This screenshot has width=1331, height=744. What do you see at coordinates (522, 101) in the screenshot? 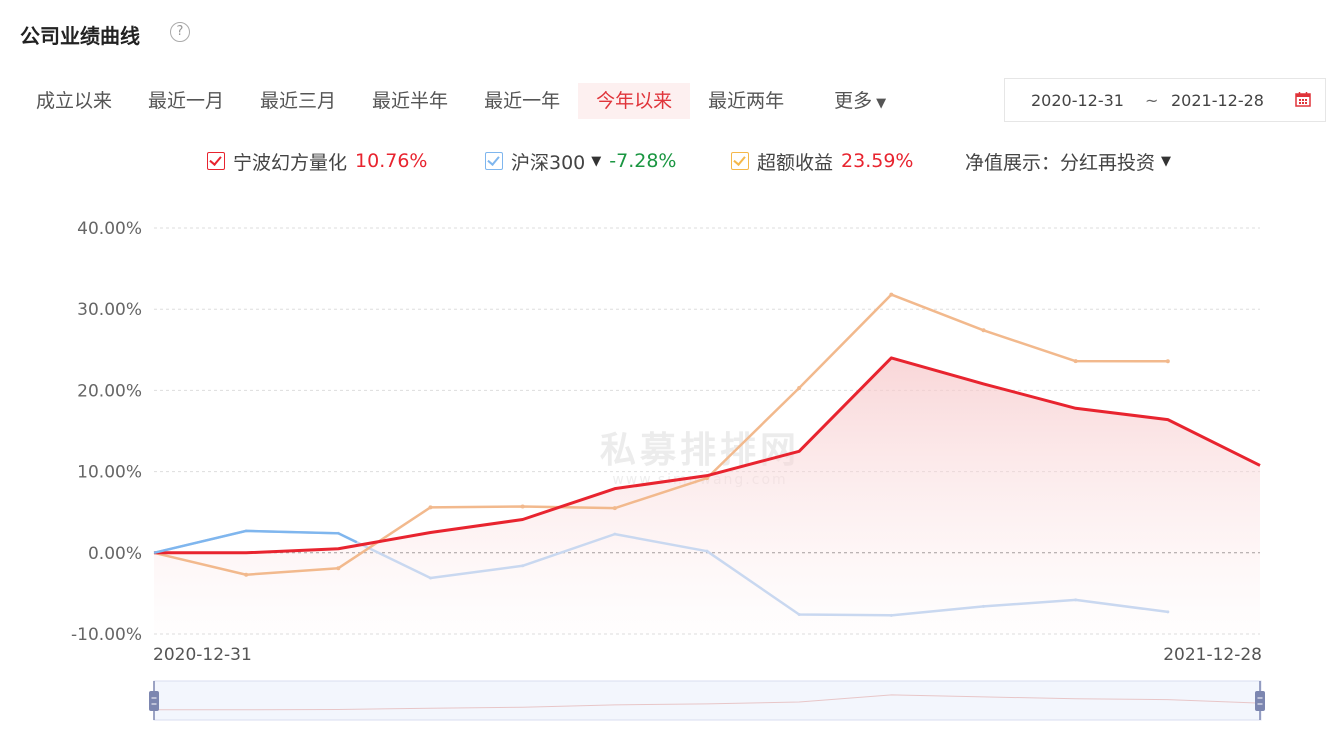
I see `tab-last-year: 最近一年` at bounding box center [522, 101].